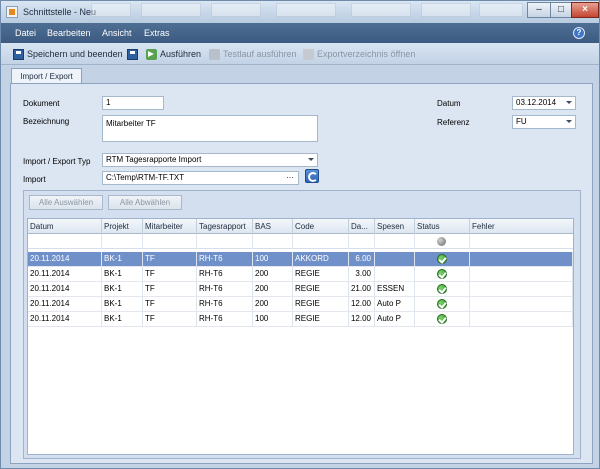 This screenshot has height=469, width=600. I want to click on chevron-down-icon, so click(569, 121).